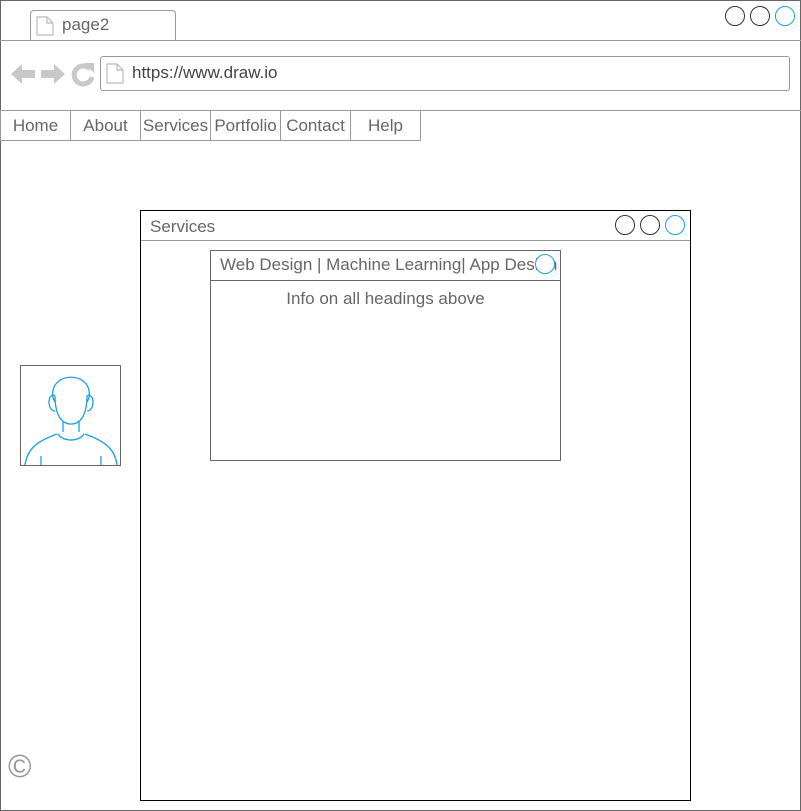 Image resolution: width=801 pixels, height=811 pixels. Describe the element at coordinates (205, 73) in the screenshot. I see `url-text: https://www.draw.io` at that location.